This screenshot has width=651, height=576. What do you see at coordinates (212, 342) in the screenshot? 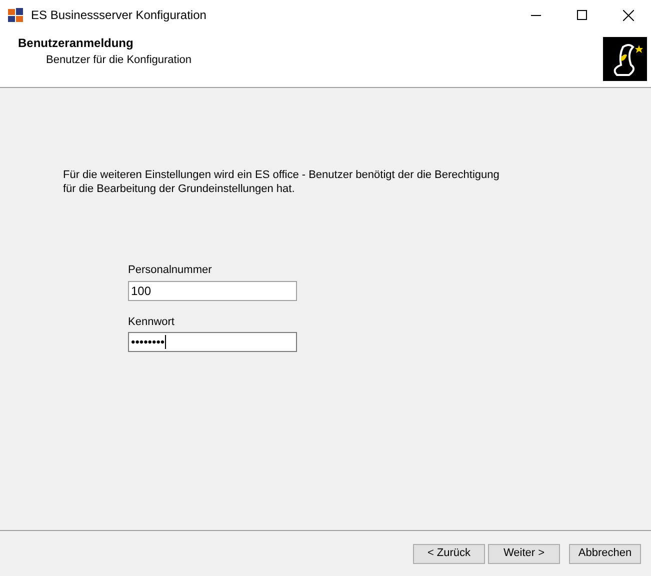
I see `input-field: ••••••••` at bounding box center [212, 342].